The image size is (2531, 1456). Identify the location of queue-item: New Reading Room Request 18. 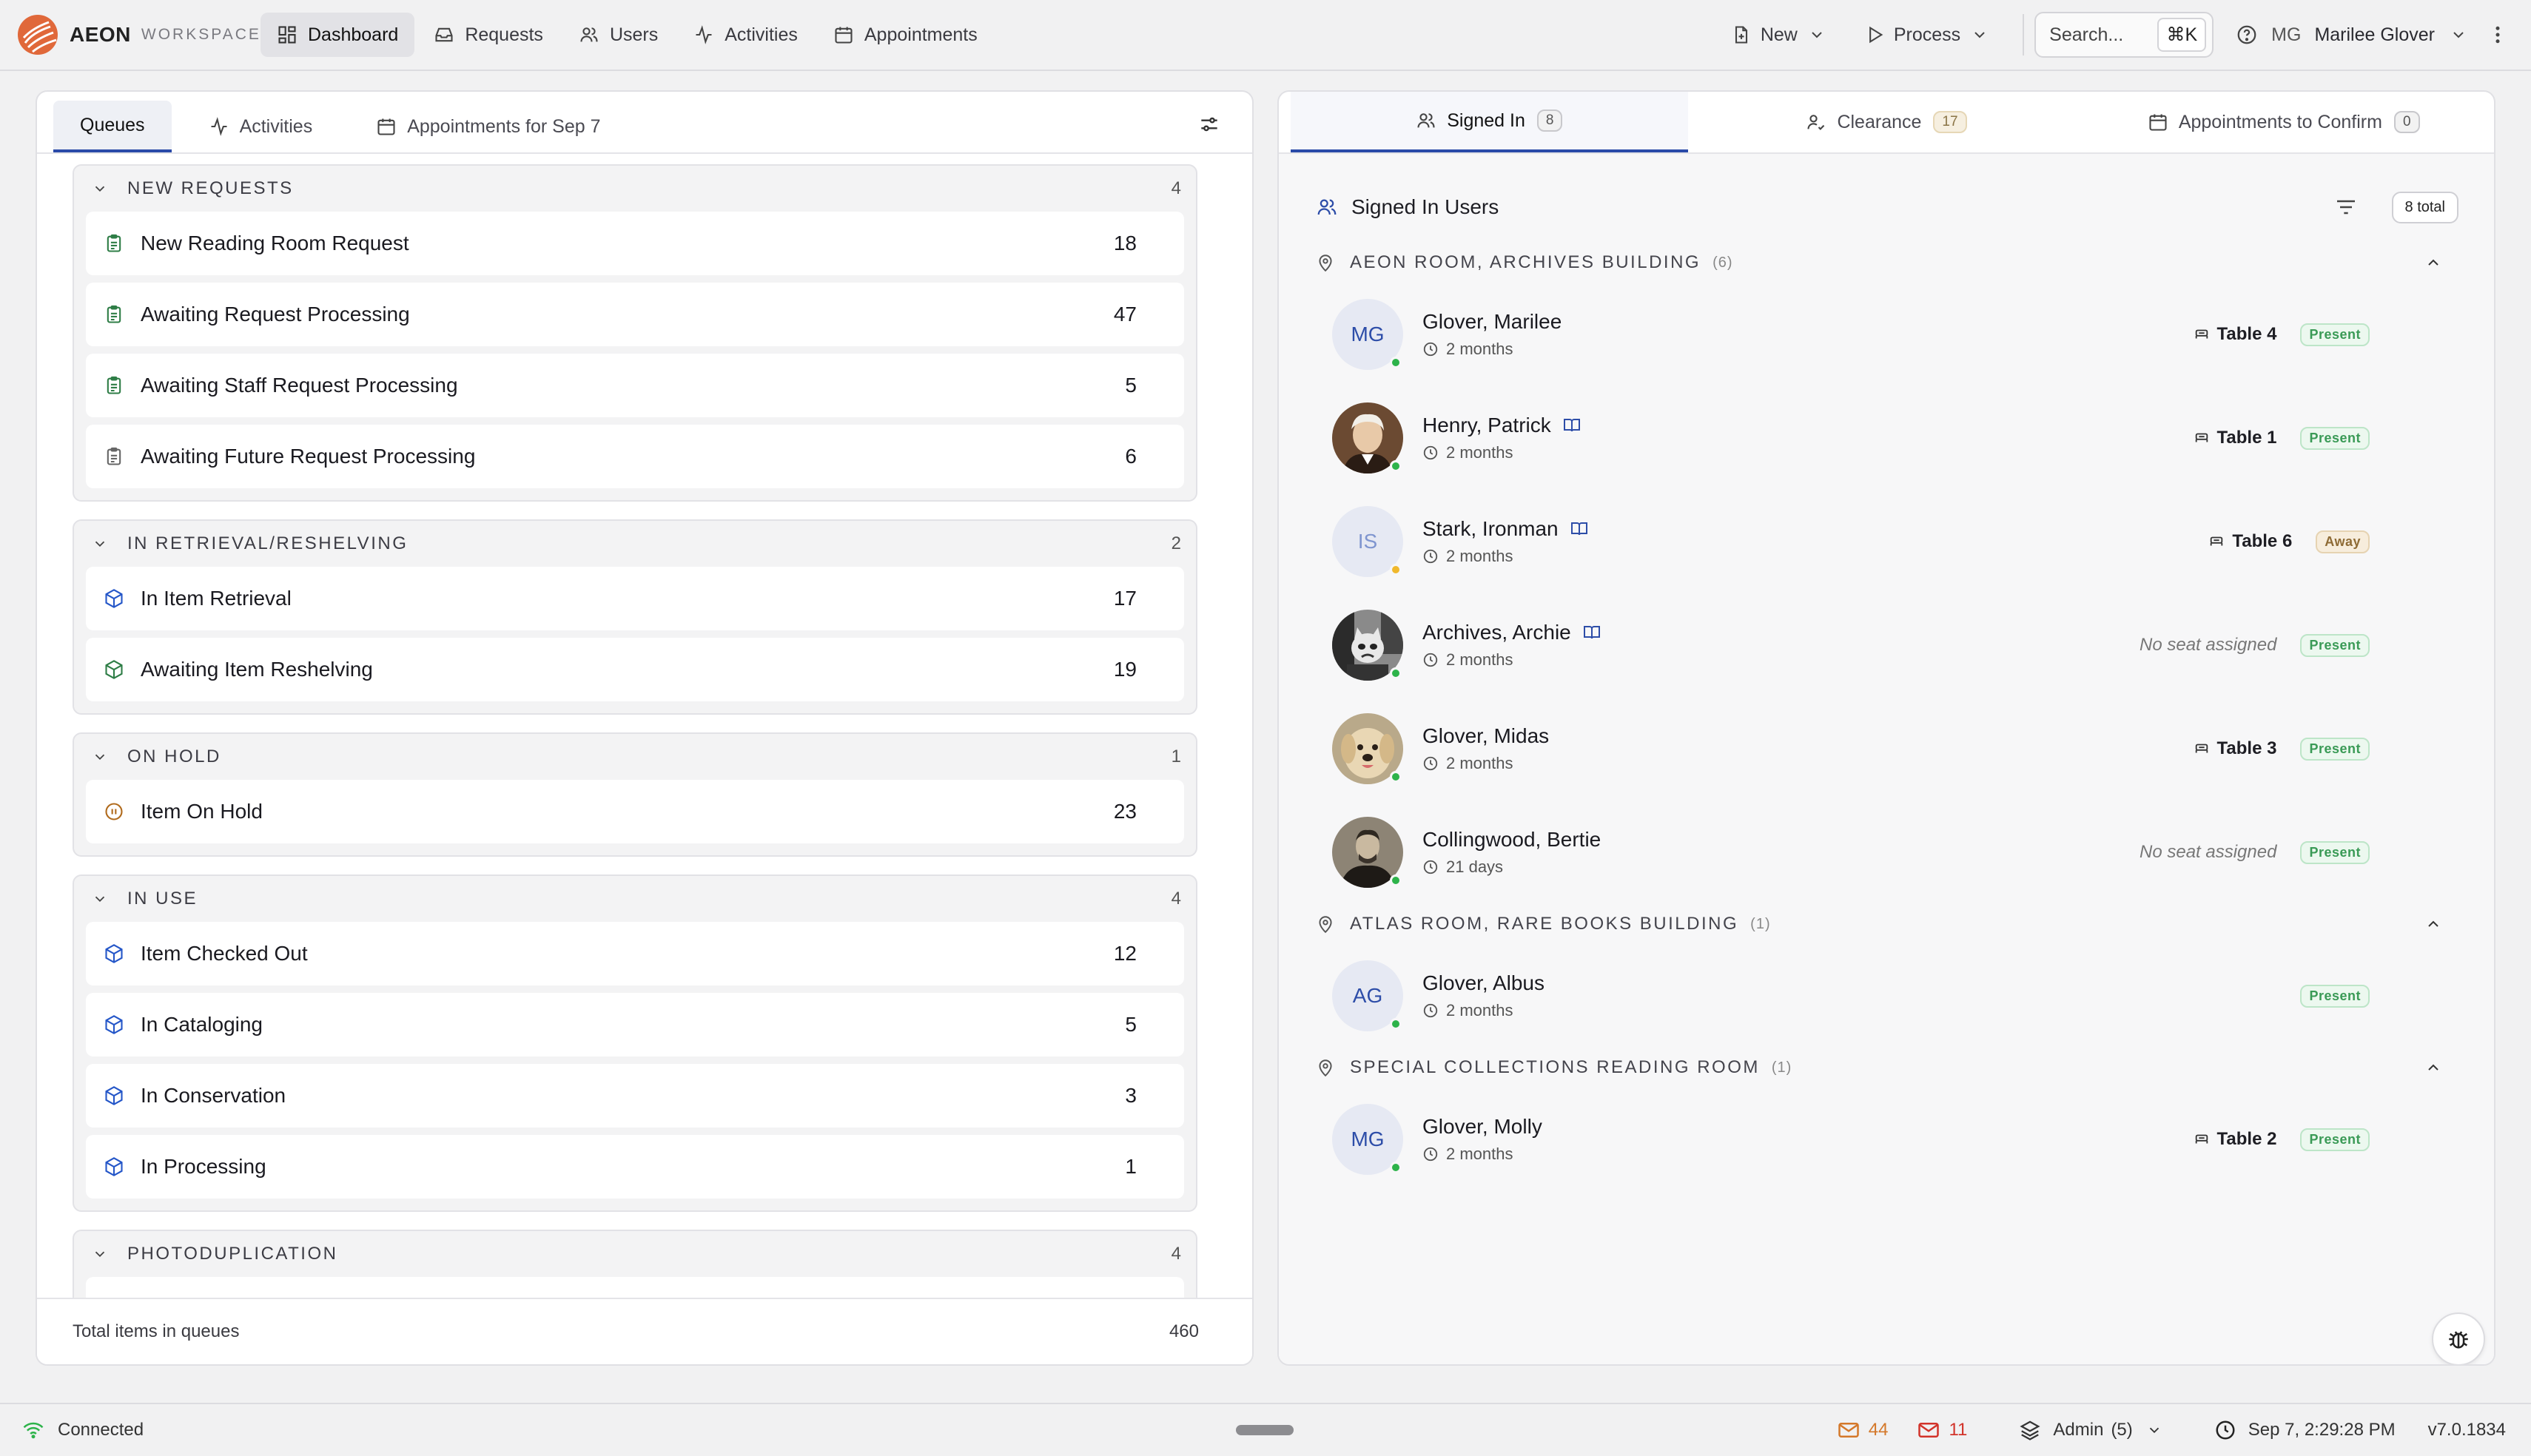
(635, 244).